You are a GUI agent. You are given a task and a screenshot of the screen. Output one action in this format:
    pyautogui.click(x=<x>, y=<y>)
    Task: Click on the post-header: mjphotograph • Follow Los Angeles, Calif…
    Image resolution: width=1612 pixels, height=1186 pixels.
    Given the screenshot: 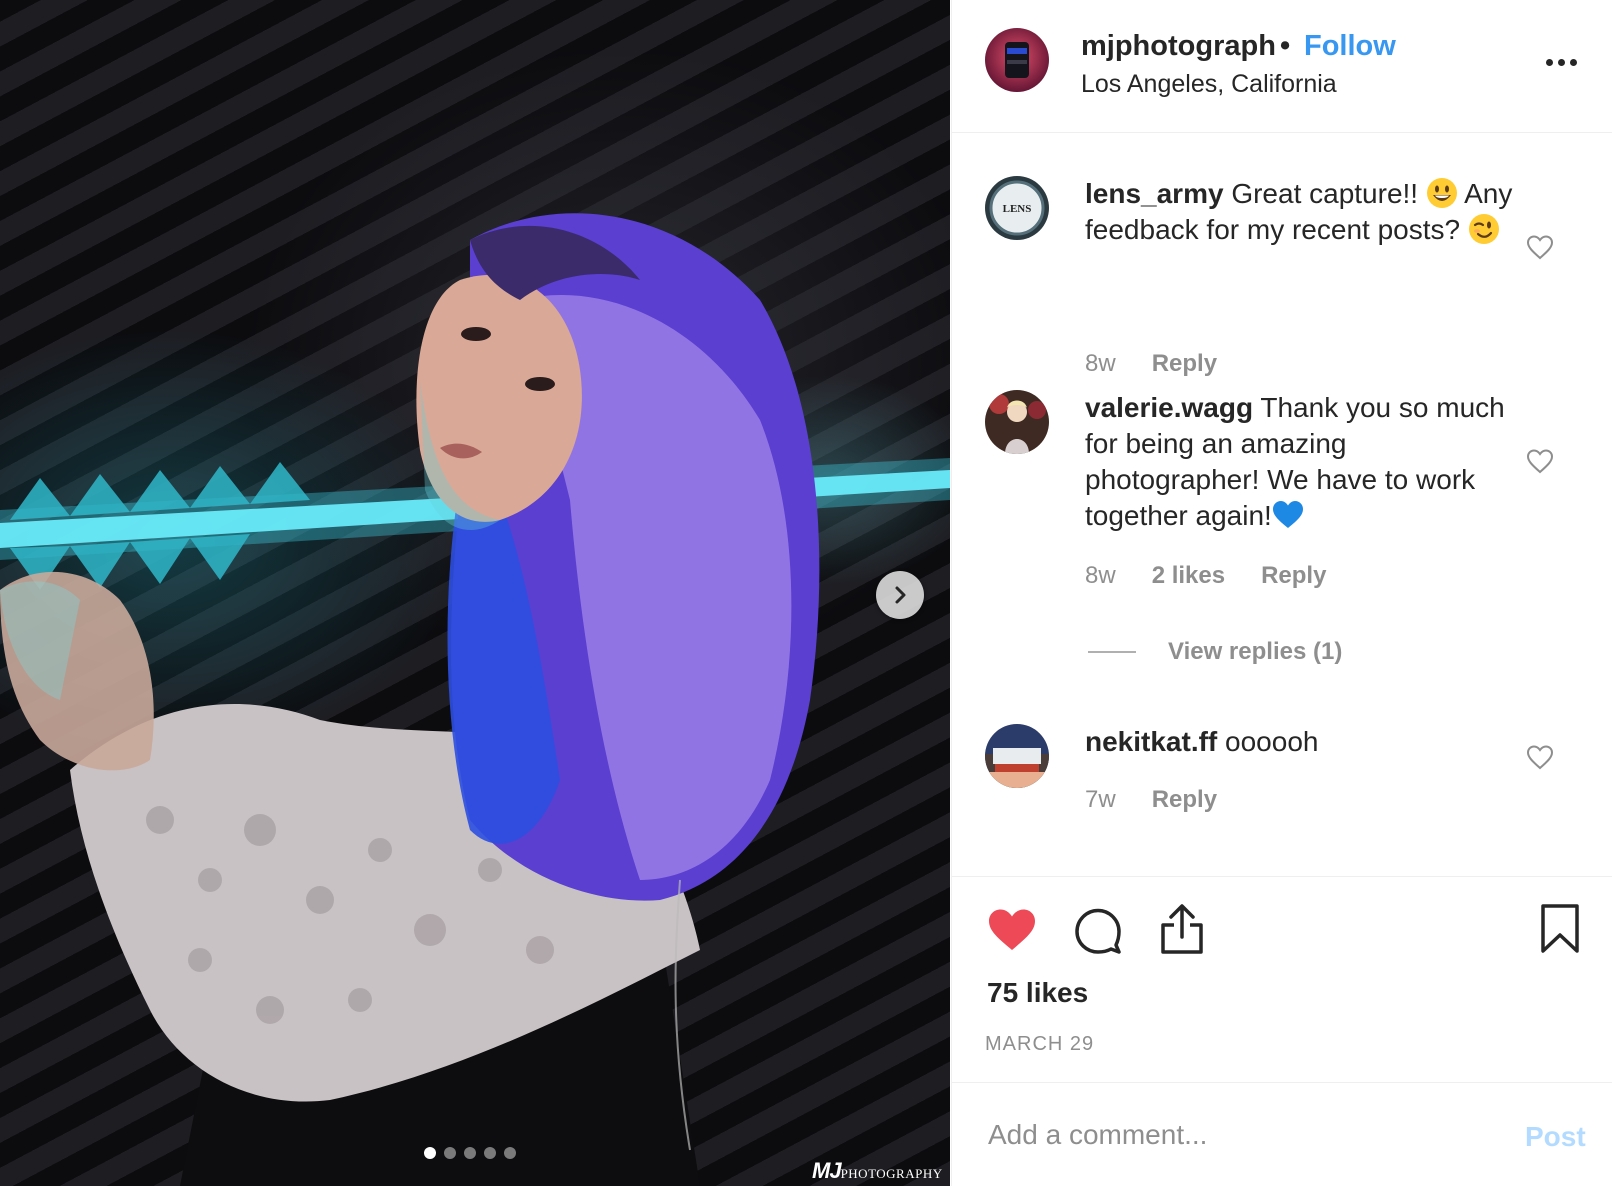 What is the action you would take?
    pyautogui.click(x=1282, y=66)
    